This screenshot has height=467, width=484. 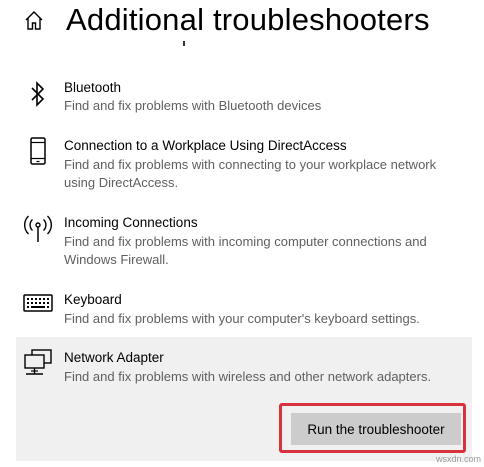 What do you see at coordinates (34, 21) in the screenshot?
I see `home-icon` at bounding box center [34, 21].